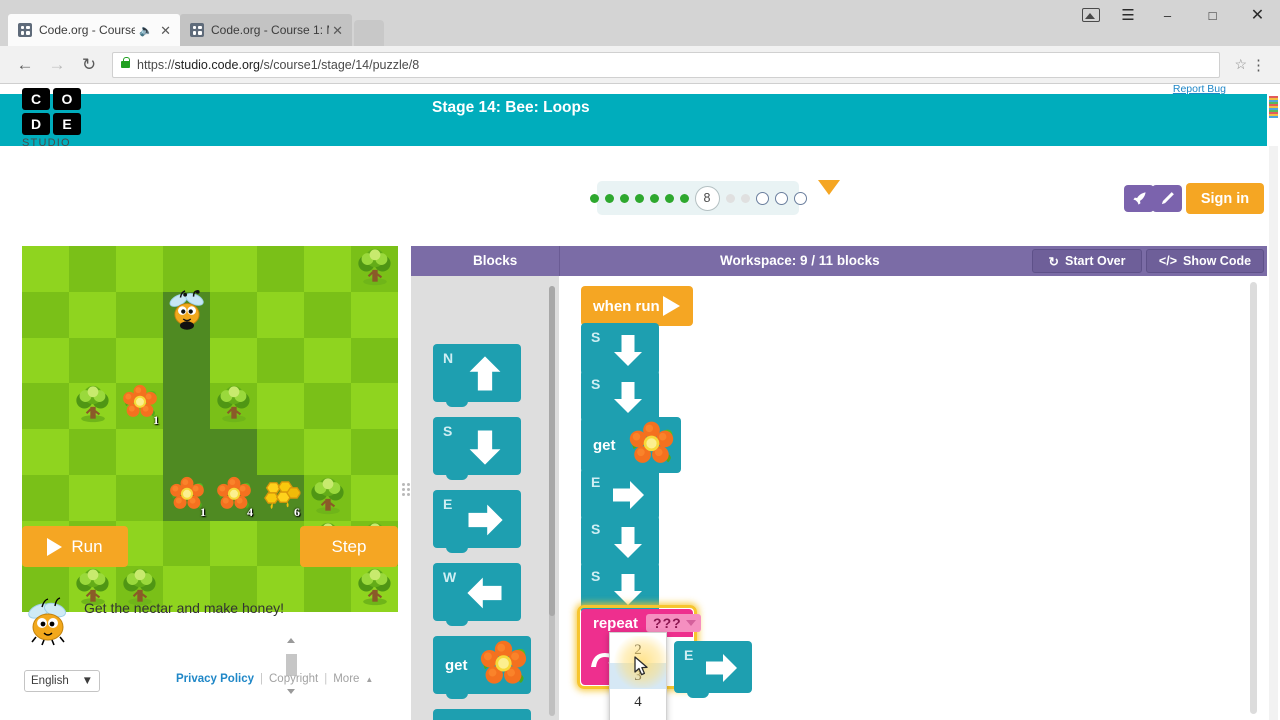 The height and width of the screenshot is (720, 1280). Describe the element at coordinates (36, 124) in the screenshot. I see `logo-letter-d: D` at that location.